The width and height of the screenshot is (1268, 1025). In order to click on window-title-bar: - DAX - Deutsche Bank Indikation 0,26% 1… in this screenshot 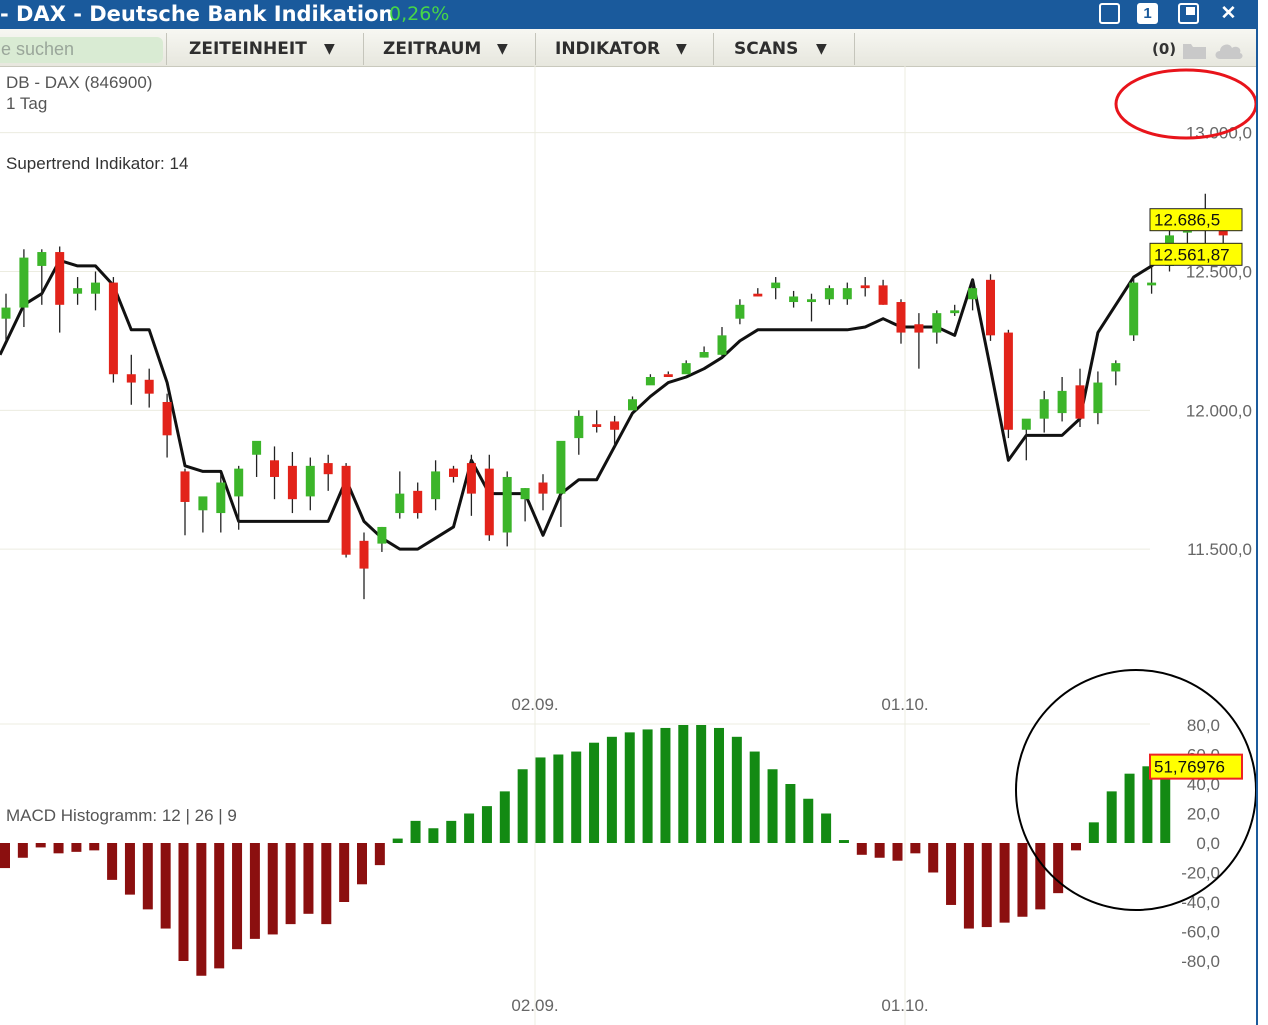, I will do `click(628, 14)`.